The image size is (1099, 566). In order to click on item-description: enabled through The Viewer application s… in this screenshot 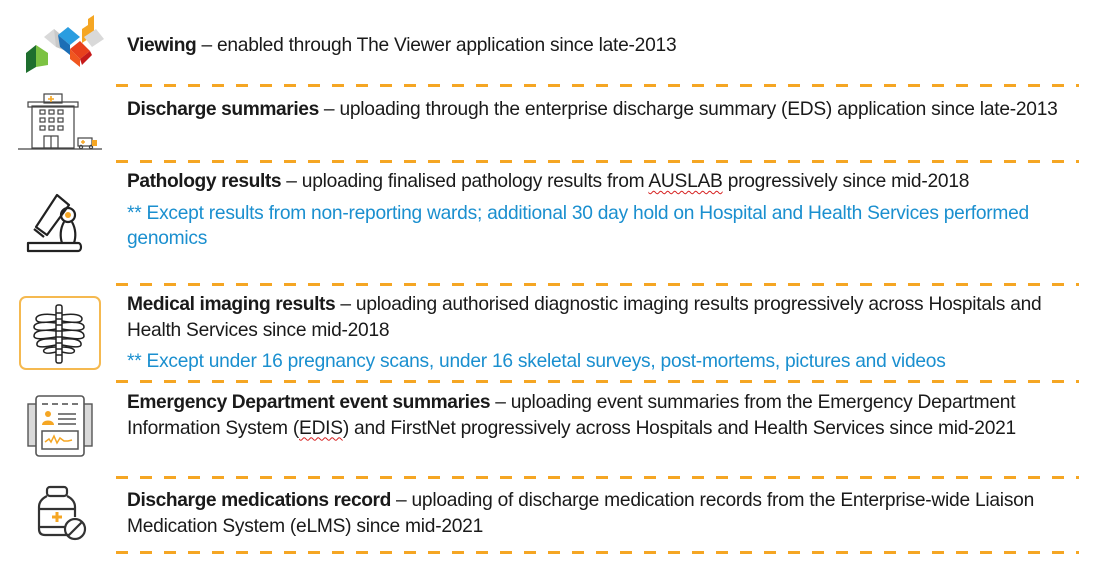, I will do `click(446, 45)`.